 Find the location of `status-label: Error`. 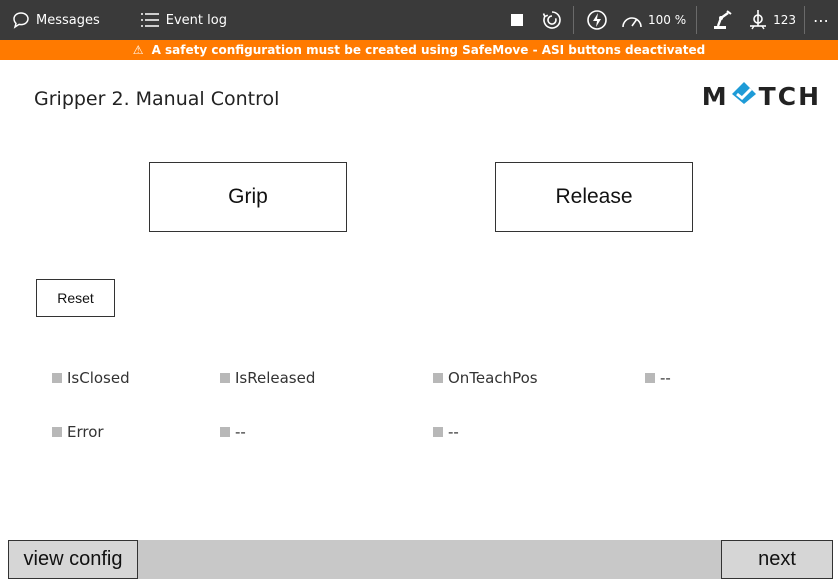

status-label: Error is located at coordinates (85, 432).